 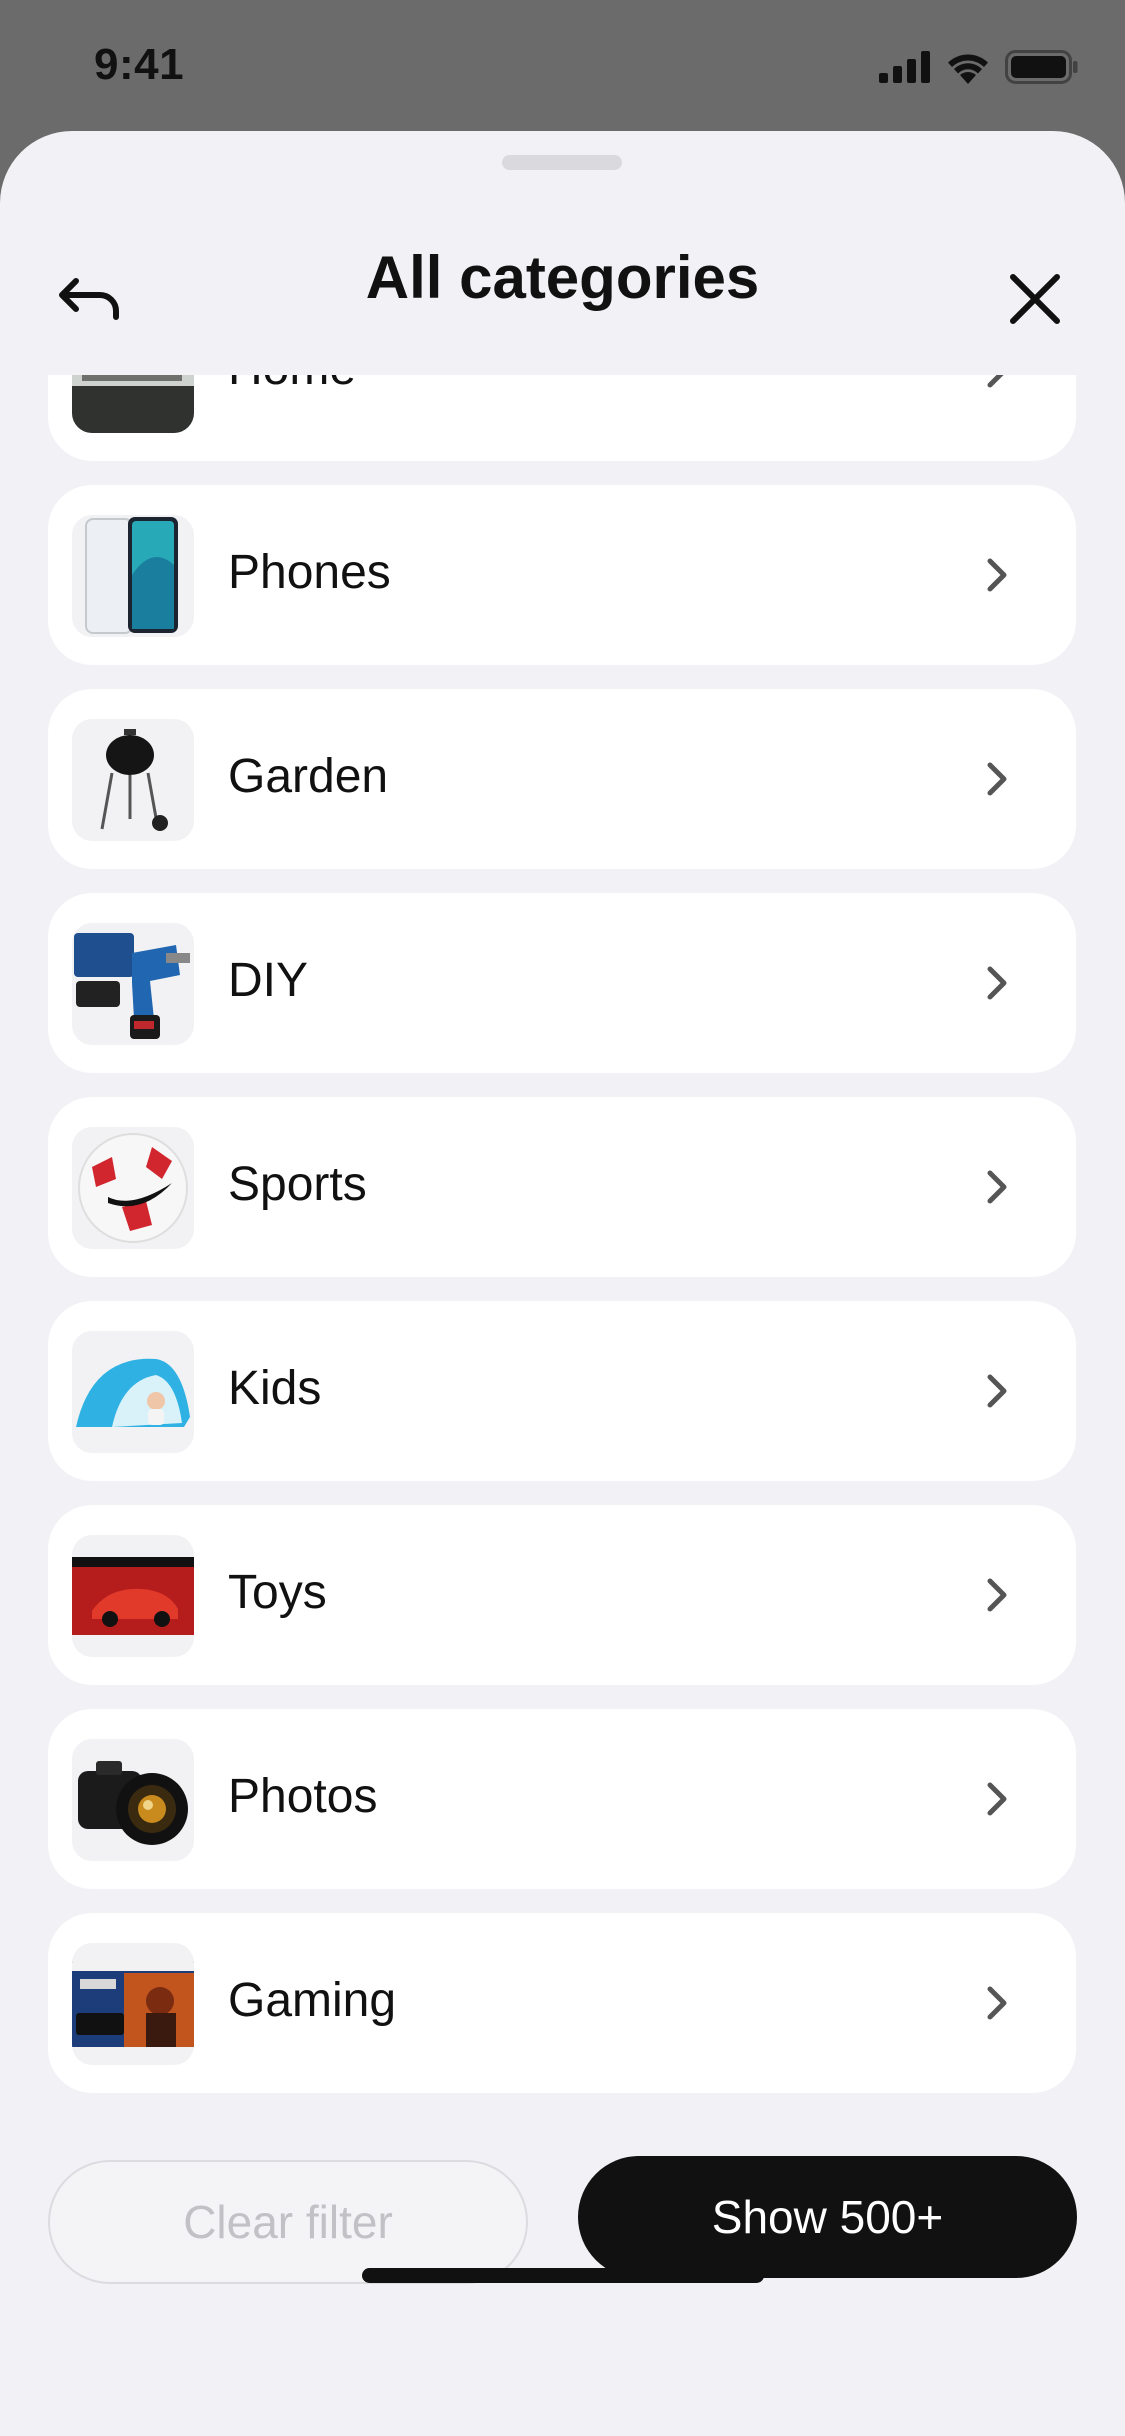 I want to click on show-results-button: Show 500+, so click(x=827, y=2217).